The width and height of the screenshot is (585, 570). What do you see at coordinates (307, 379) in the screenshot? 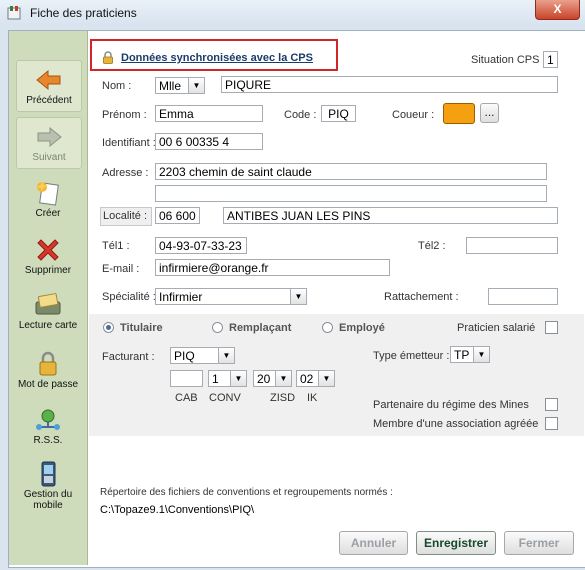
I see `ik-value: 02` at bounding box center [307, 379].